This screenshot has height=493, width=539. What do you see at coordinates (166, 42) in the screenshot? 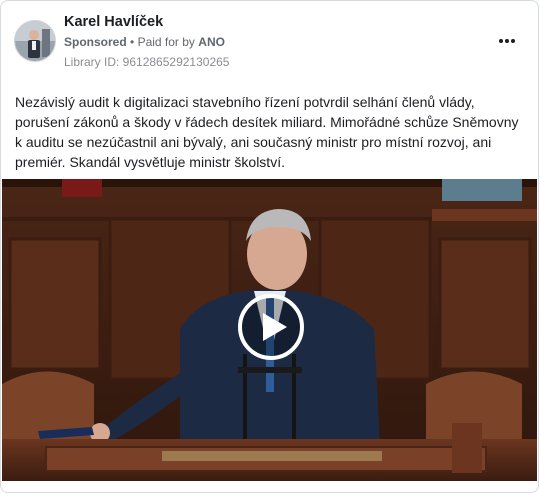
I see `paid-for-prefix: Paid for by` at bounding box center [166, 42].